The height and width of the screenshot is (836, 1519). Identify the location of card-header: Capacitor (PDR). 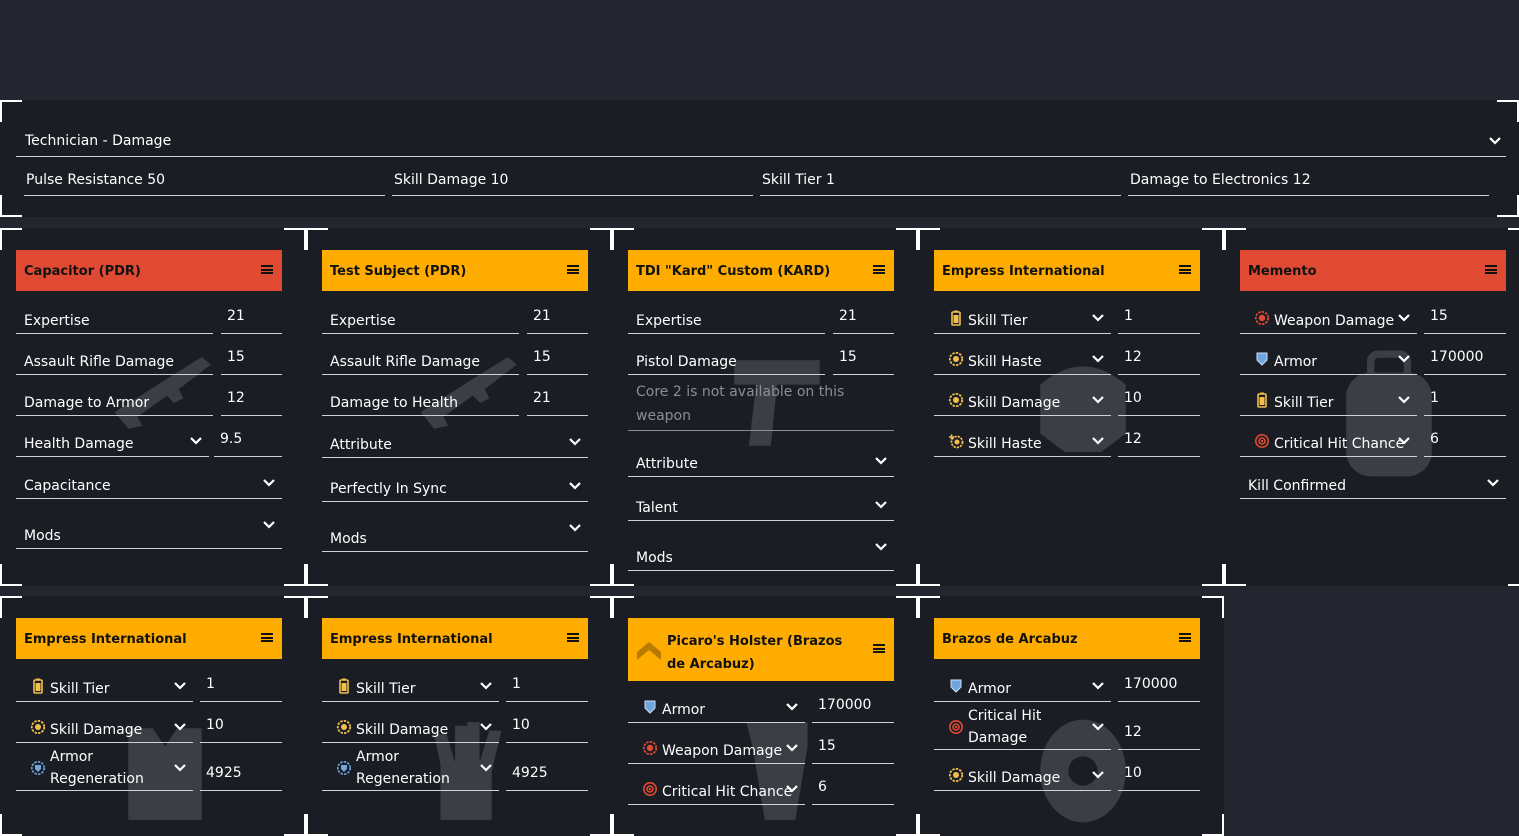
(149, 270).